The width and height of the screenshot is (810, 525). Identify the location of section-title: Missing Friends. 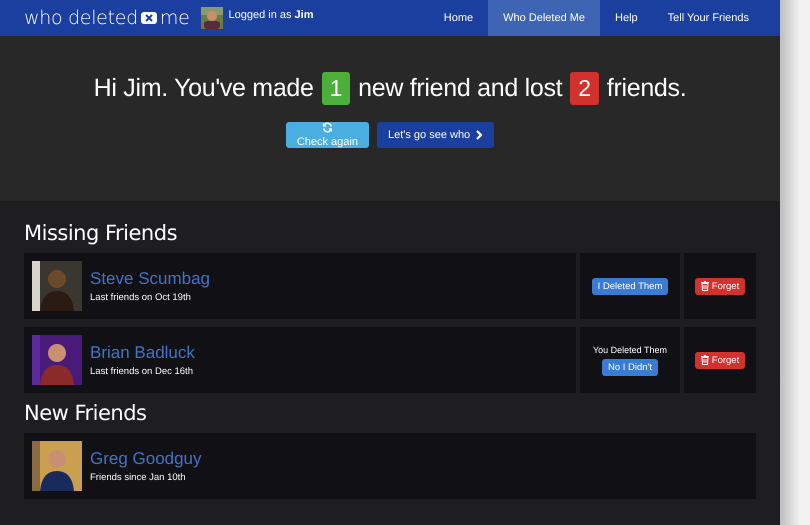
(101, 233).